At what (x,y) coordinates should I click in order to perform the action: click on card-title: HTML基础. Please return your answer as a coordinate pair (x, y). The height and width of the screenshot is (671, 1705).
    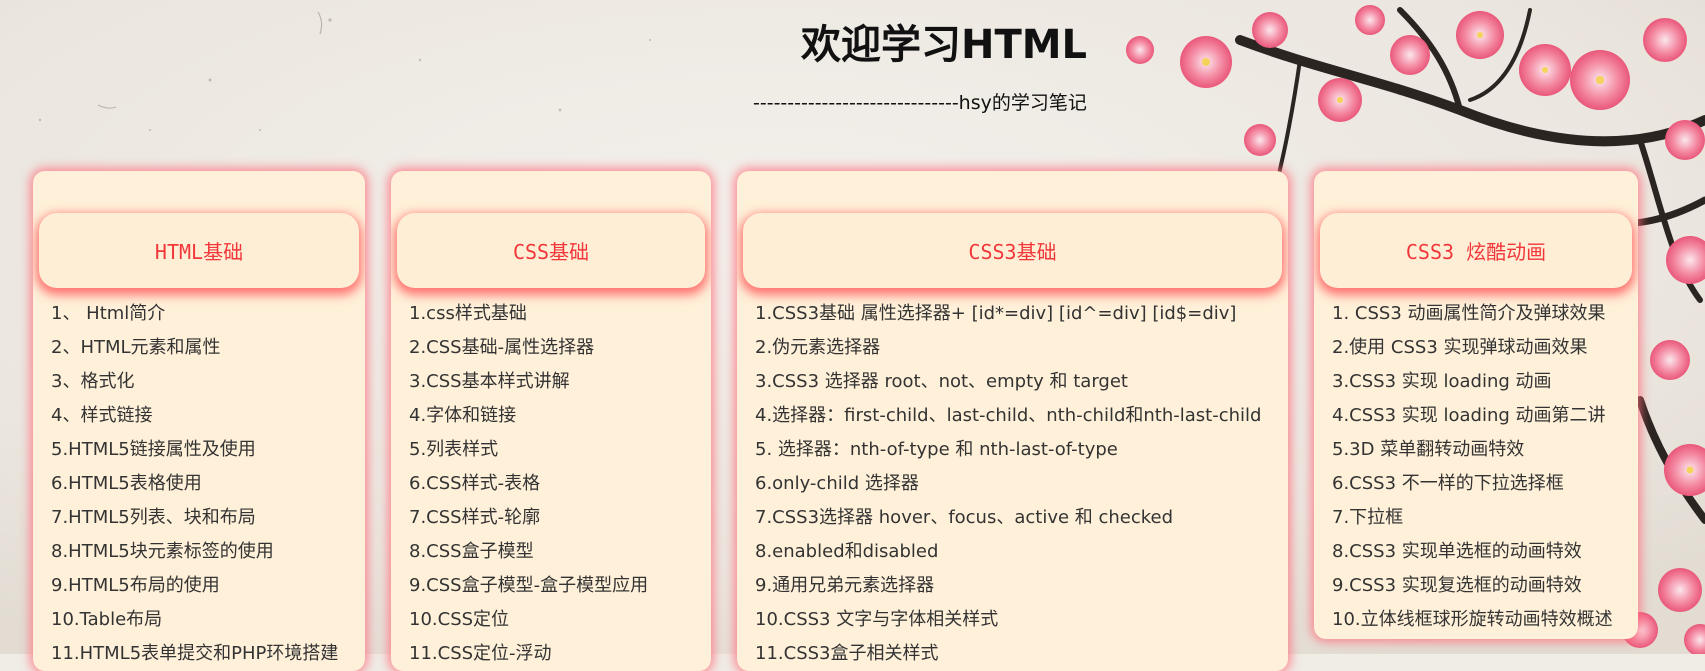
    Looking at the image, I should click on (199, 252).